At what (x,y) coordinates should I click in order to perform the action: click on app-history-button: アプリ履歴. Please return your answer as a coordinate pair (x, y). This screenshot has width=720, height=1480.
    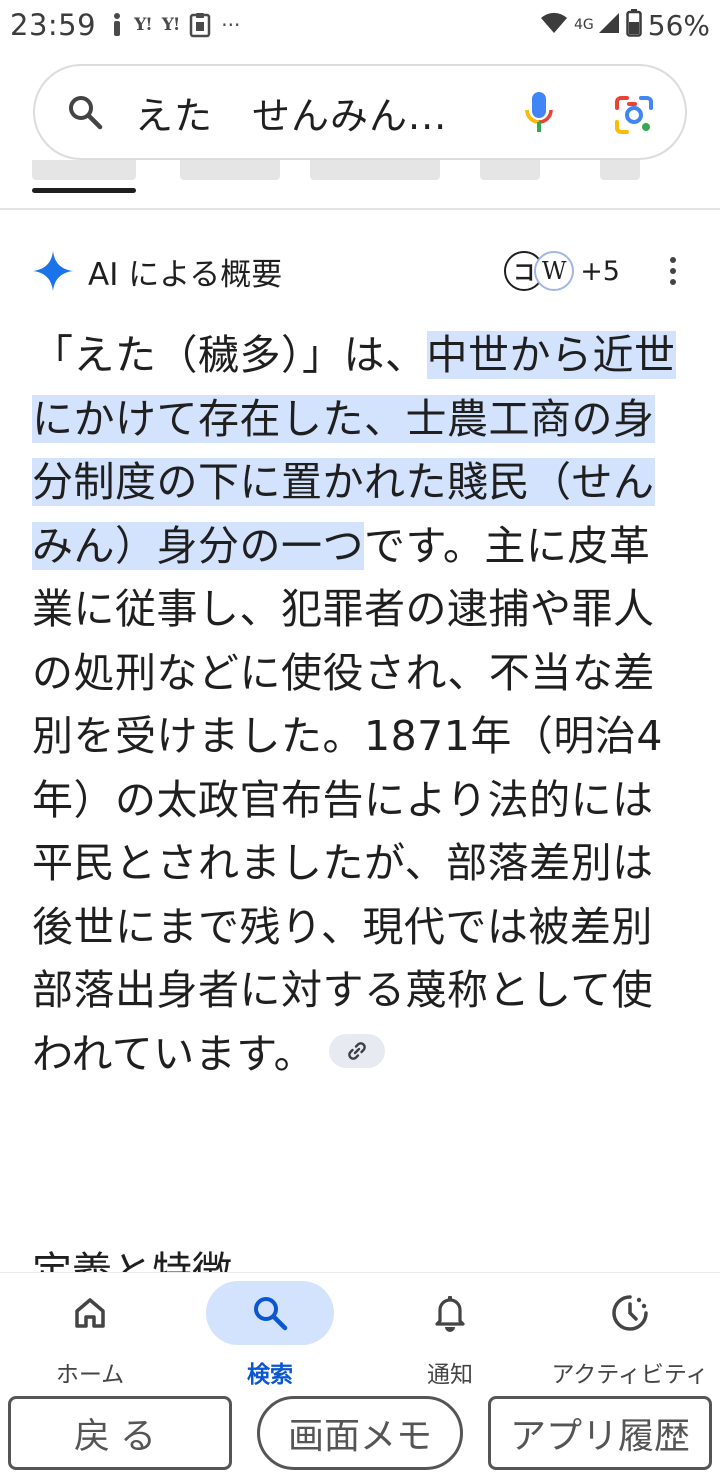
    Looking at the image, I should click on (600, 1433).